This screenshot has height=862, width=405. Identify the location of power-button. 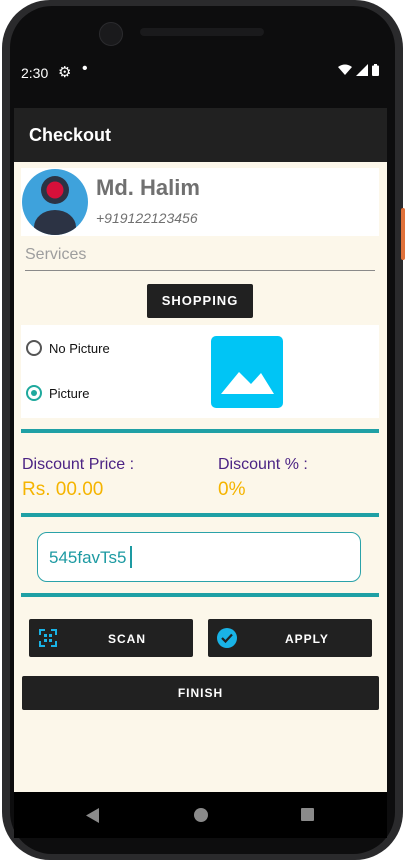
(403, 234).